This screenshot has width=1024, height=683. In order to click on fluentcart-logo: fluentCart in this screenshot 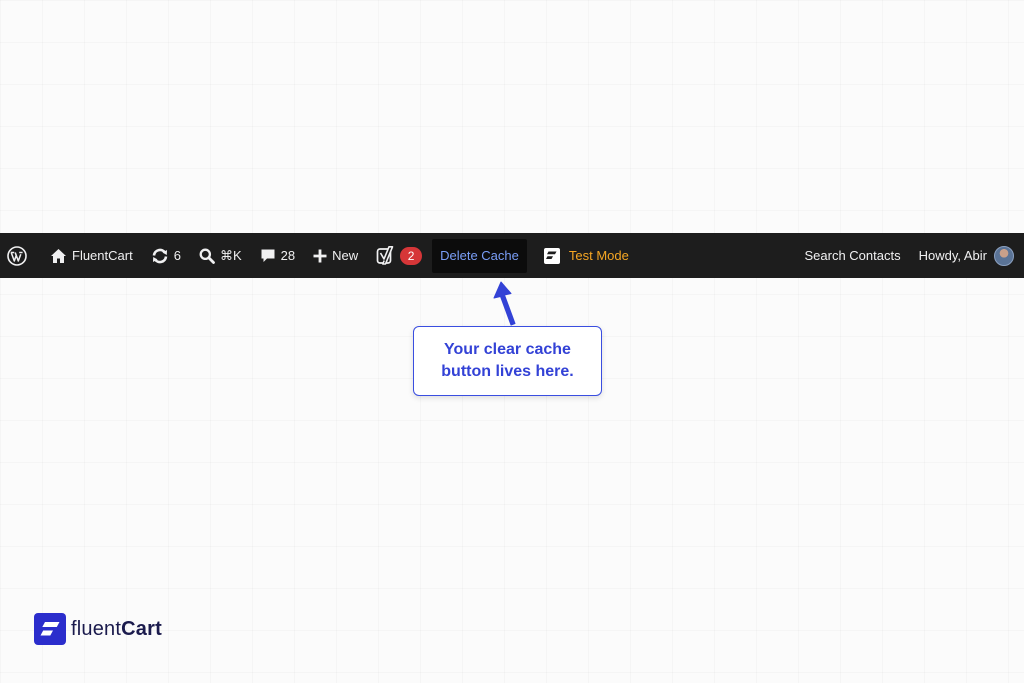, I will do `click(98, 629)`.